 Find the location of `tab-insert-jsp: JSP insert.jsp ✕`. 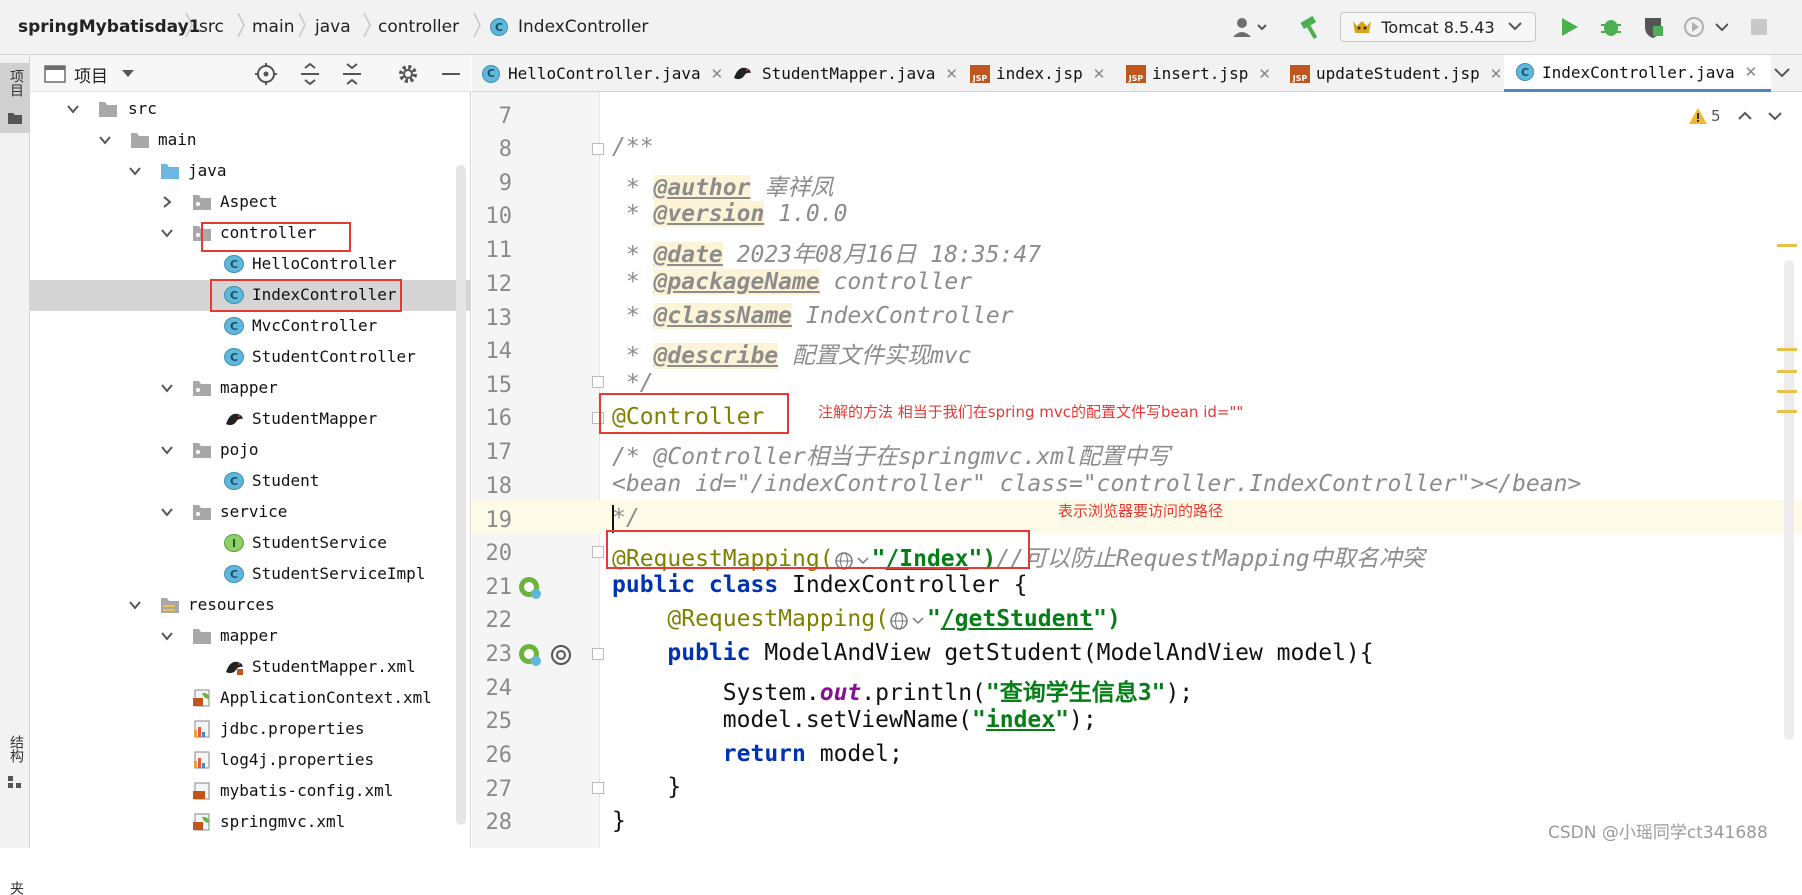

tab-insert-jsp: JSP insert.jsp ✕ is located at coordinates (1198, 73).